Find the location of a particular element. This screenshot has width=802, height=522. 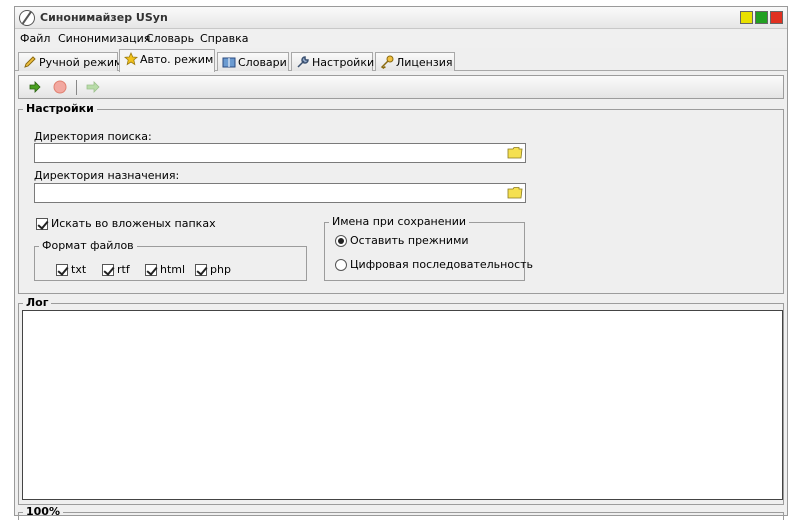

format-txt-checkbox: txt is located at coordinates (71, 269).